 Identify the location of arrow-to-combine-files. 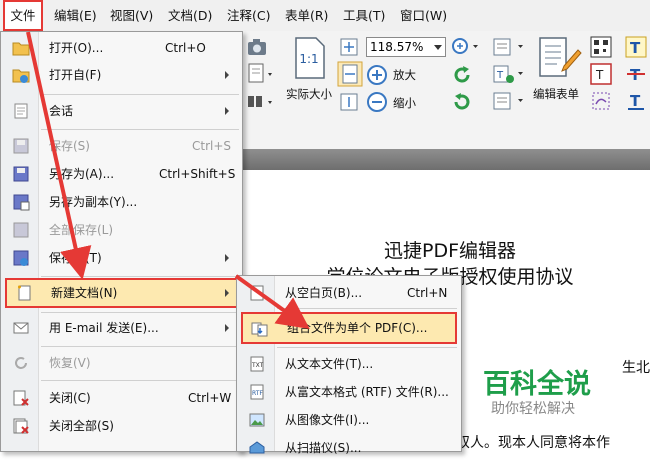
(272, 302).